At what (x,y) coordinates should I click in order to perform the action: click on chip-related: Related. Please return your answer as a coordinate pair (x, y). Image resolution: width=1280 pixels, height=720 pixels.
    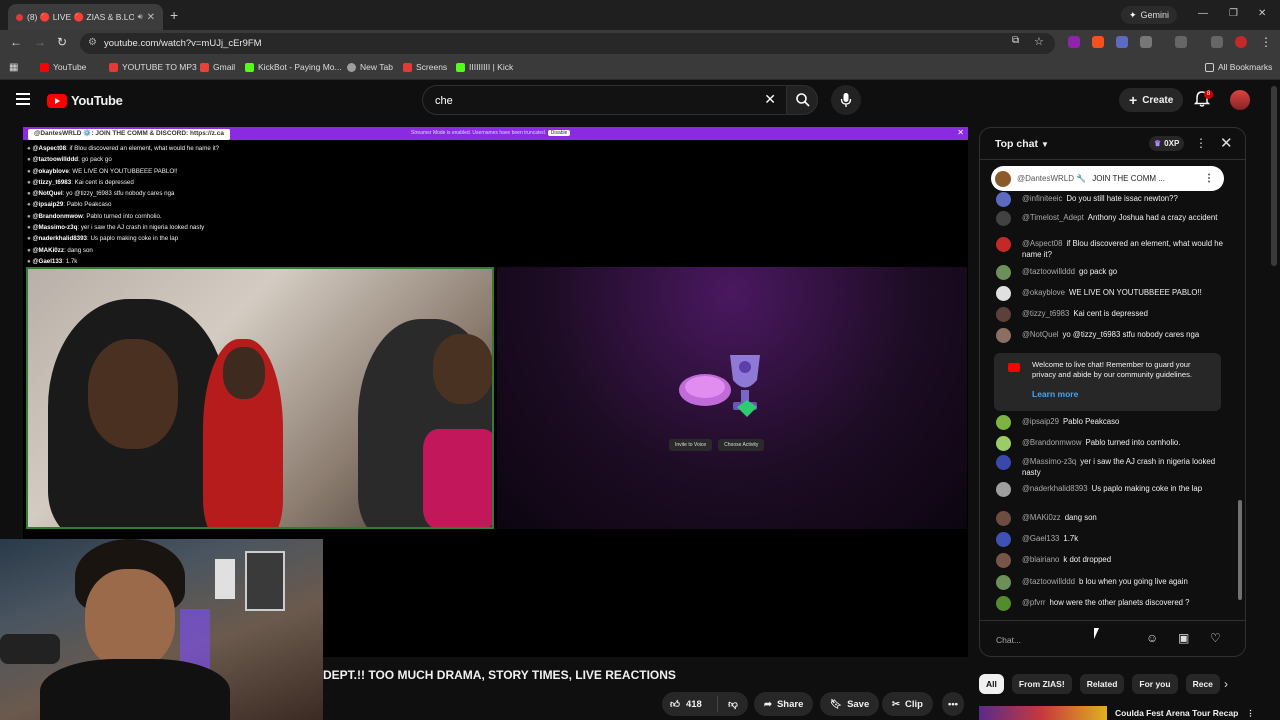
    Looking at the image, I should click on (1102, 684).